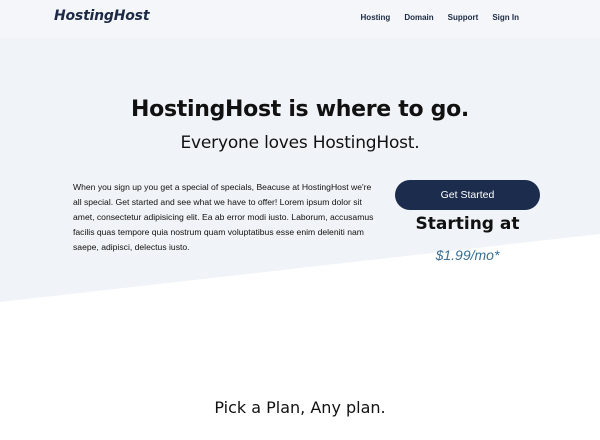 The width and height of the screenshot is (600, 440). What do you see at coordinates (467, 255) in the screenshot?
I see `price-value: $1.99/mo*` at bounding box center [467, 255].